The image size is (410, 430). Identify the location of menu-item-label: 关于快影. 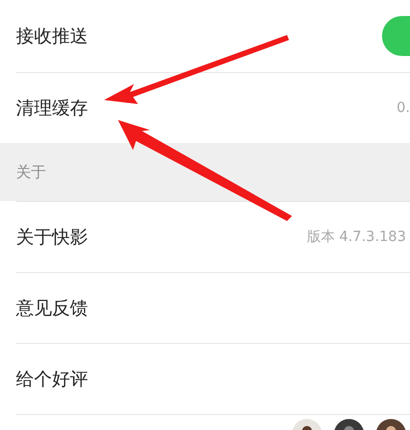
(52, 237).